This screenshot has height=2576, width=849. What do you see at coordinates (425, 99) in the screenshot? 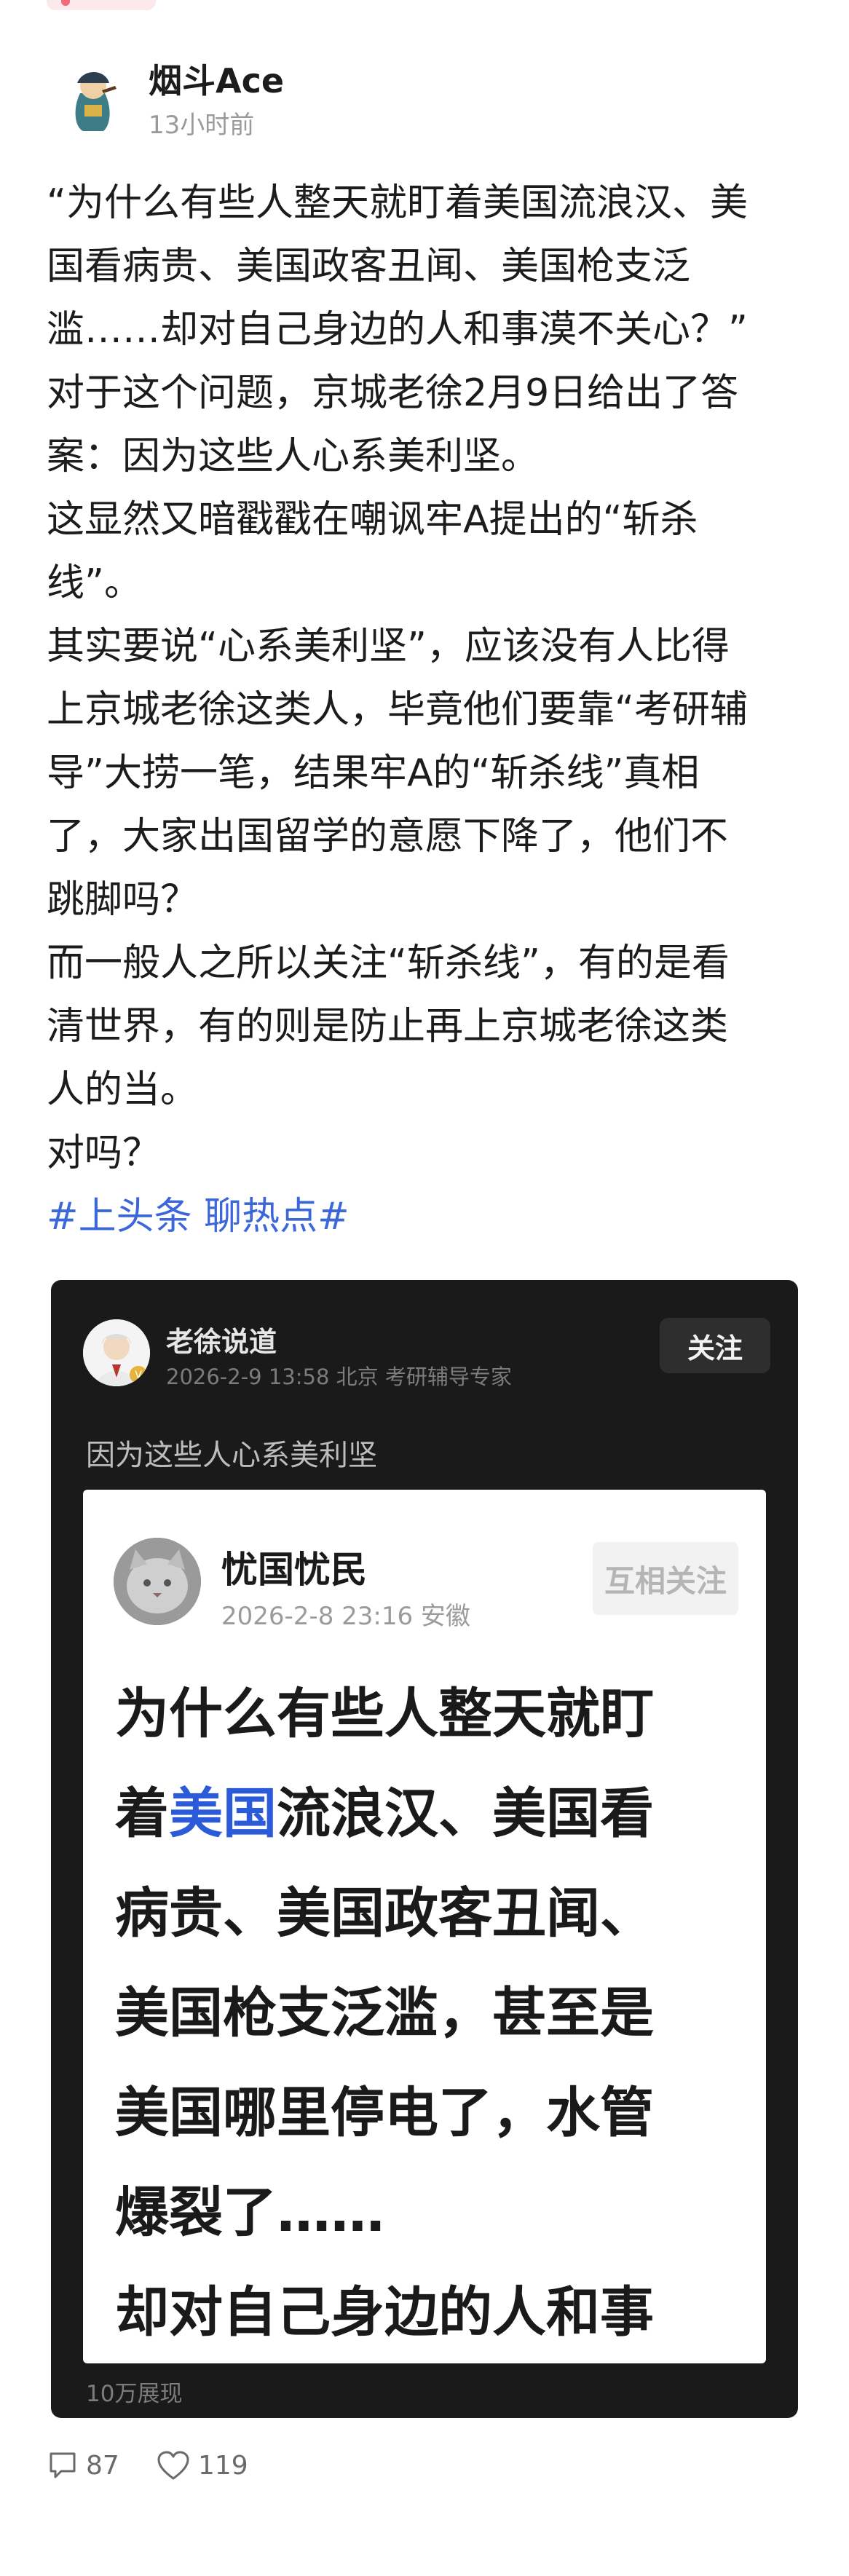
I see `post-header: 烟斗Ace 13小时前` at bounding box center [425, 99].